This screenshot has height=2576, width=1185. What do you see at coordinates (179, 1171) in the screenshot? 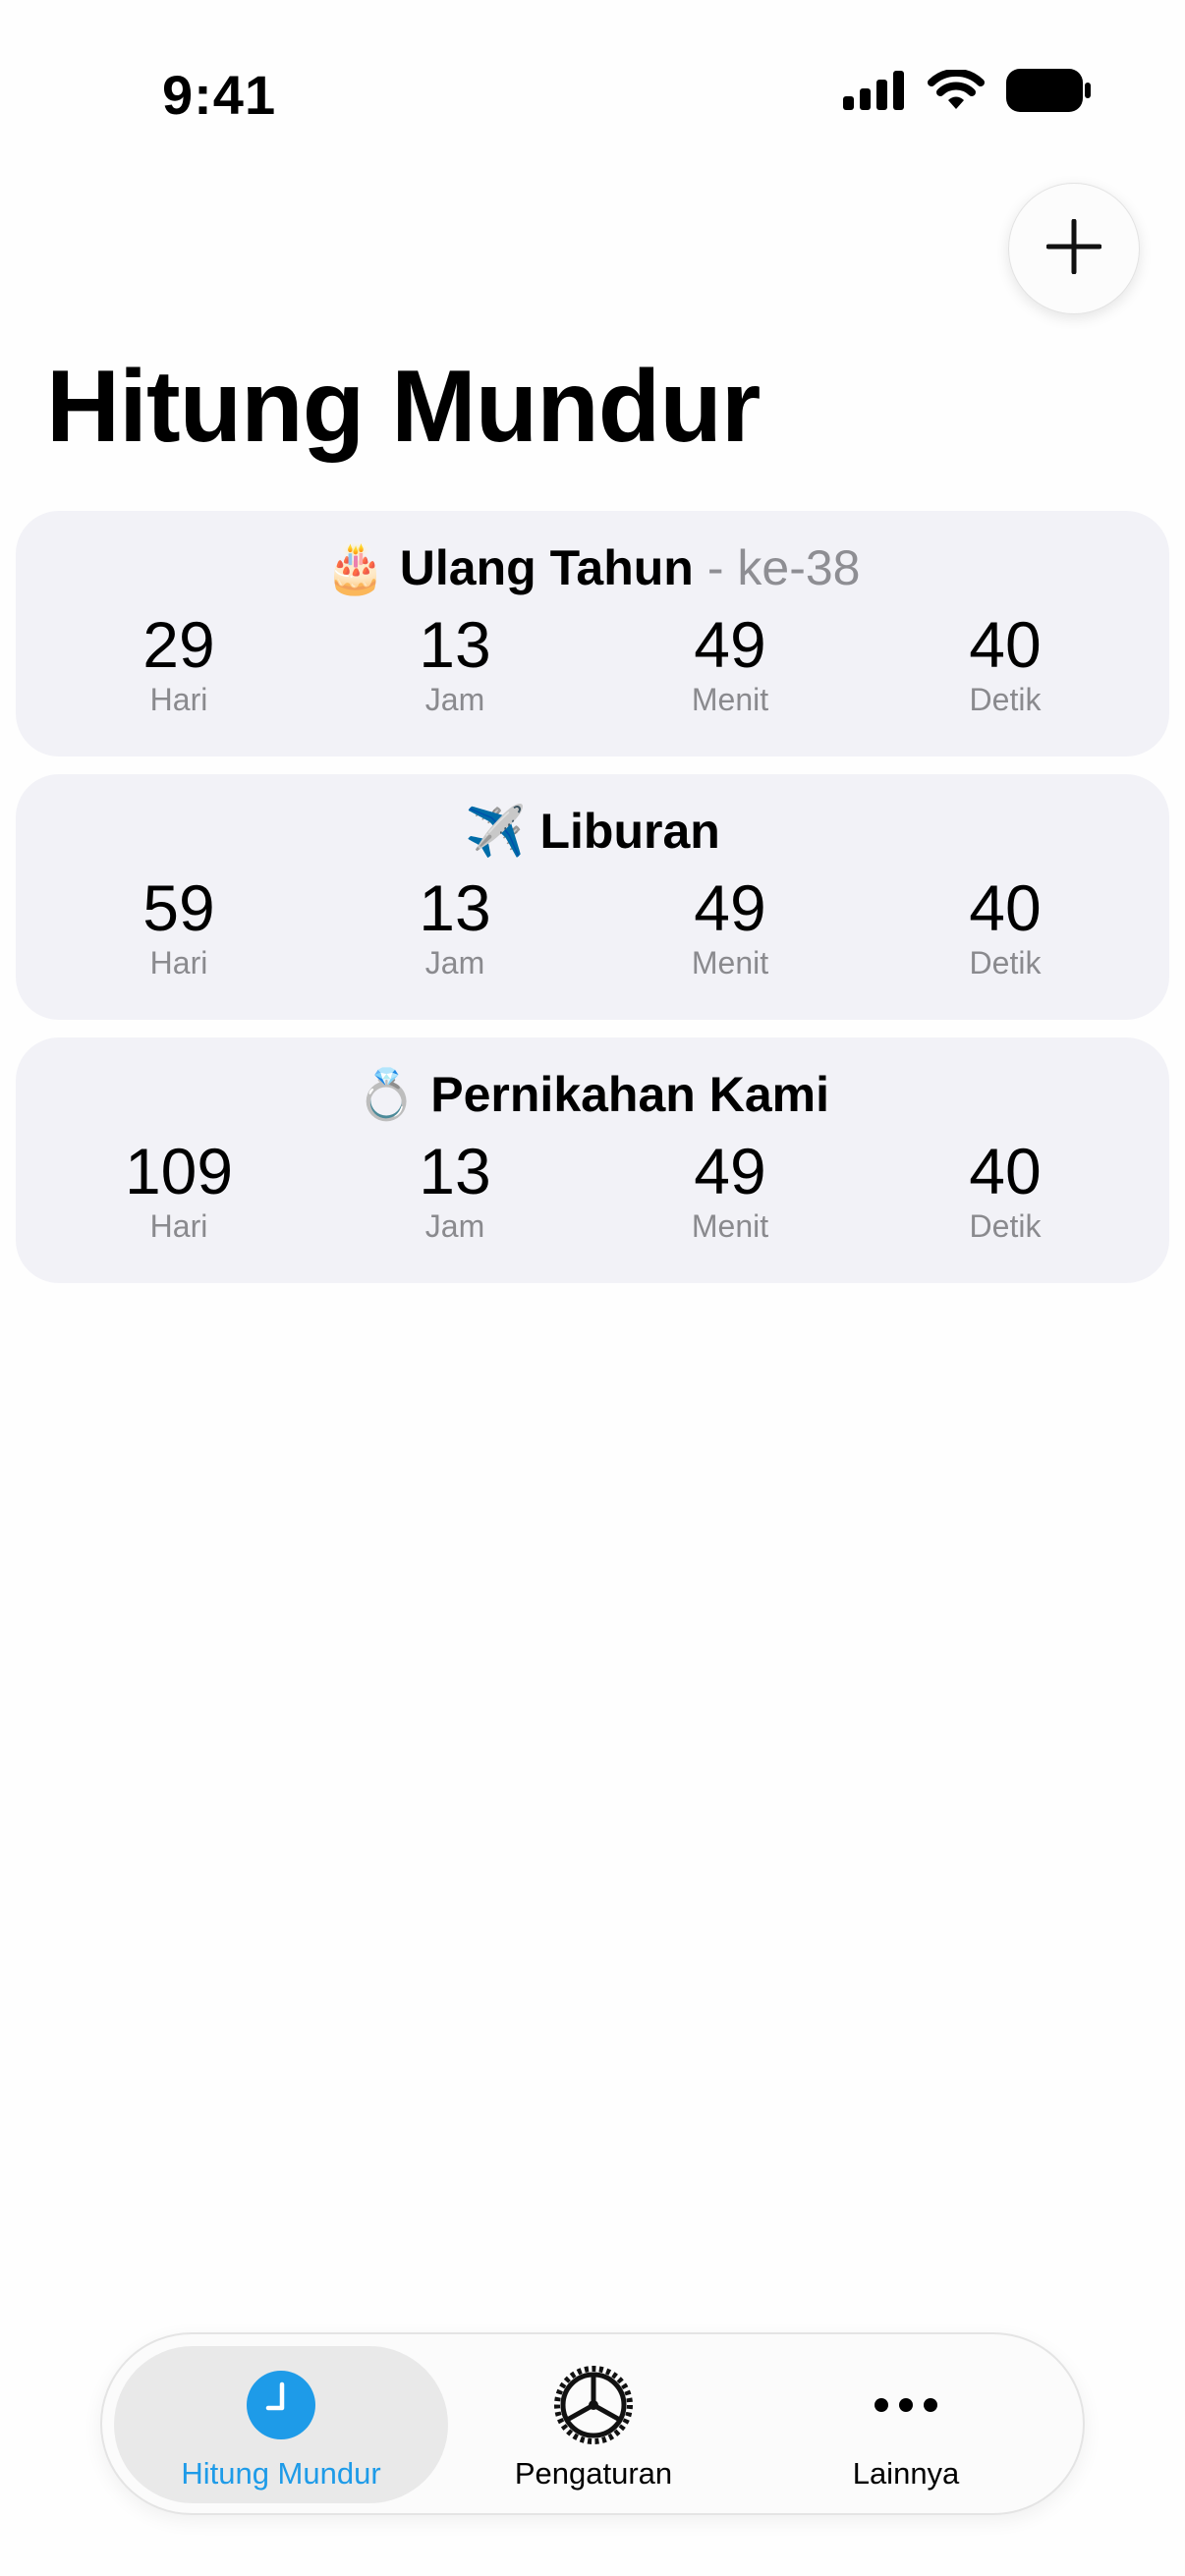
I see `unit-value: 109` at bounding box center [179, 1171].